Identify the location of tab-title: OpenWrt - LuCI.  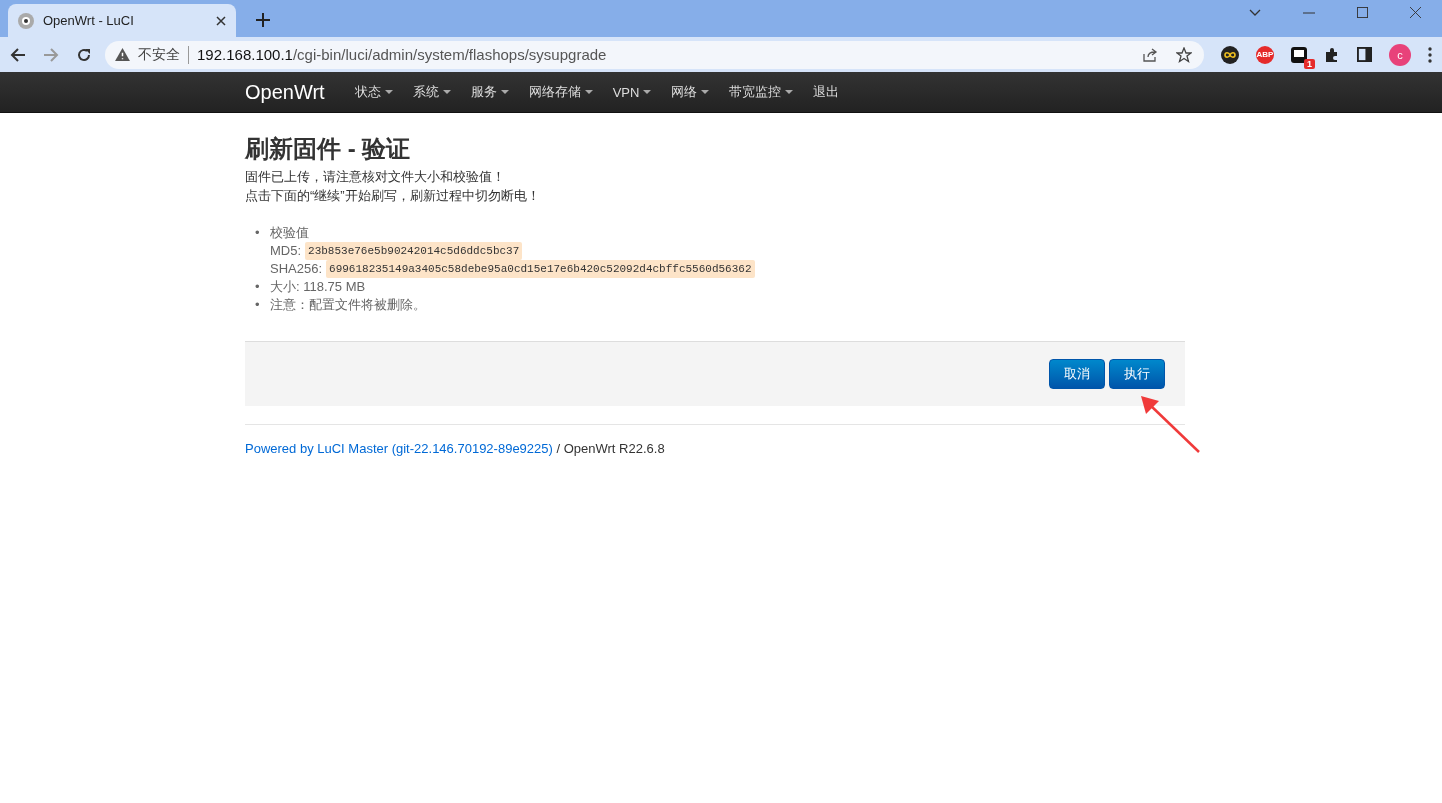
(89, 20).